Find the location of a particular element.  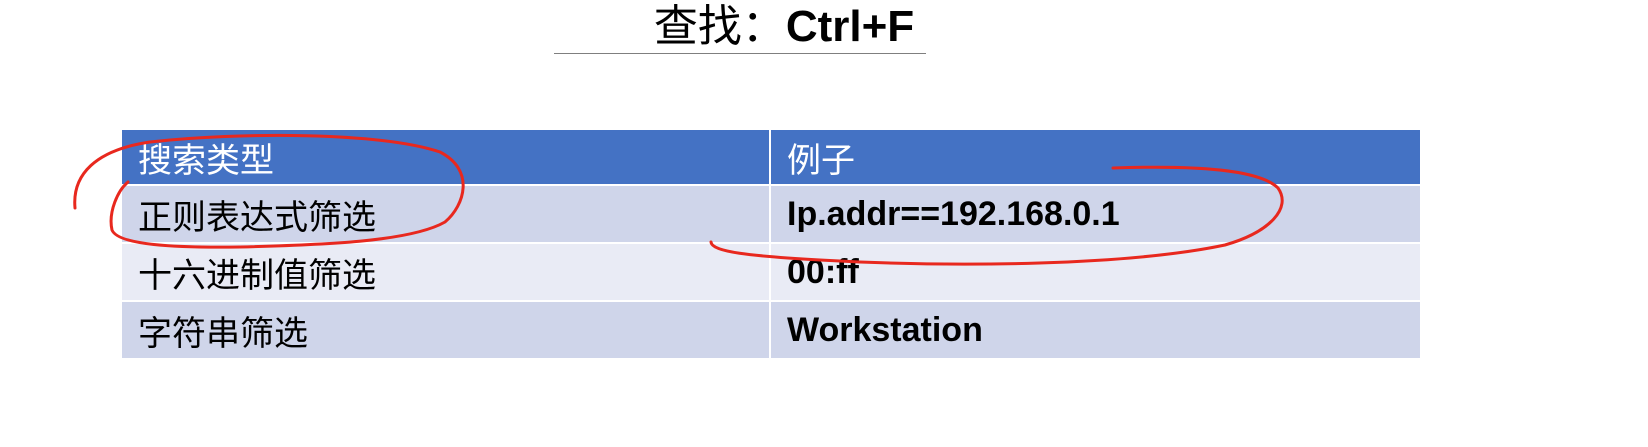

title-label: 查找： is located at coordinates (719, 26).